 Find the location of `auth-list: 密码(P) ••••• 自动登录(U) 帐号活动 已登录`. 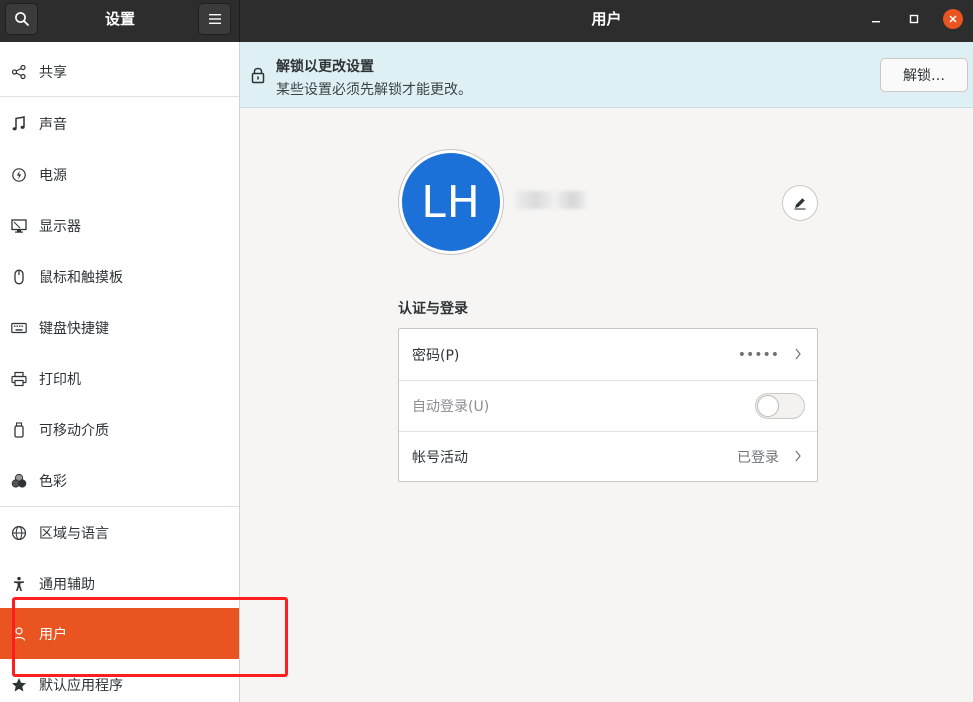

auth-list: 密码(P) ••••• 自动登录(U) 帐号活动 已登录 is located at coordinates (608, 405).